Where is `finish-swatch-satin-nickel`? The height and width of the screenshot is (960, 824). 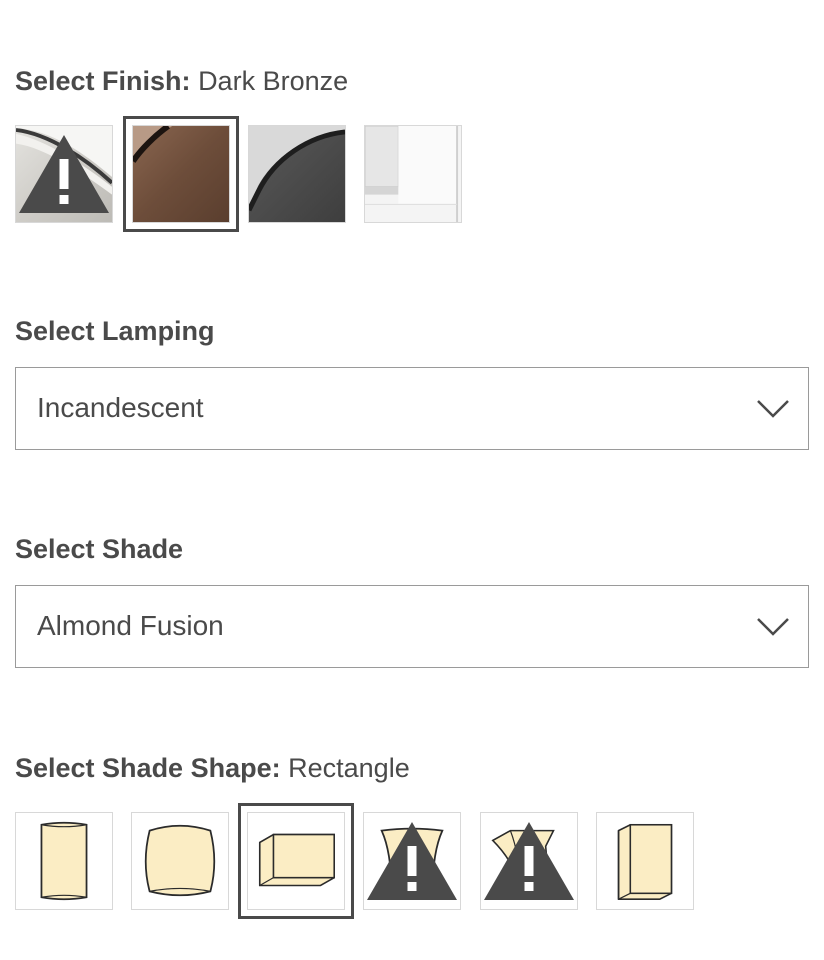
finish-swatch-satin-nickel is located at coordinates (64, 174).